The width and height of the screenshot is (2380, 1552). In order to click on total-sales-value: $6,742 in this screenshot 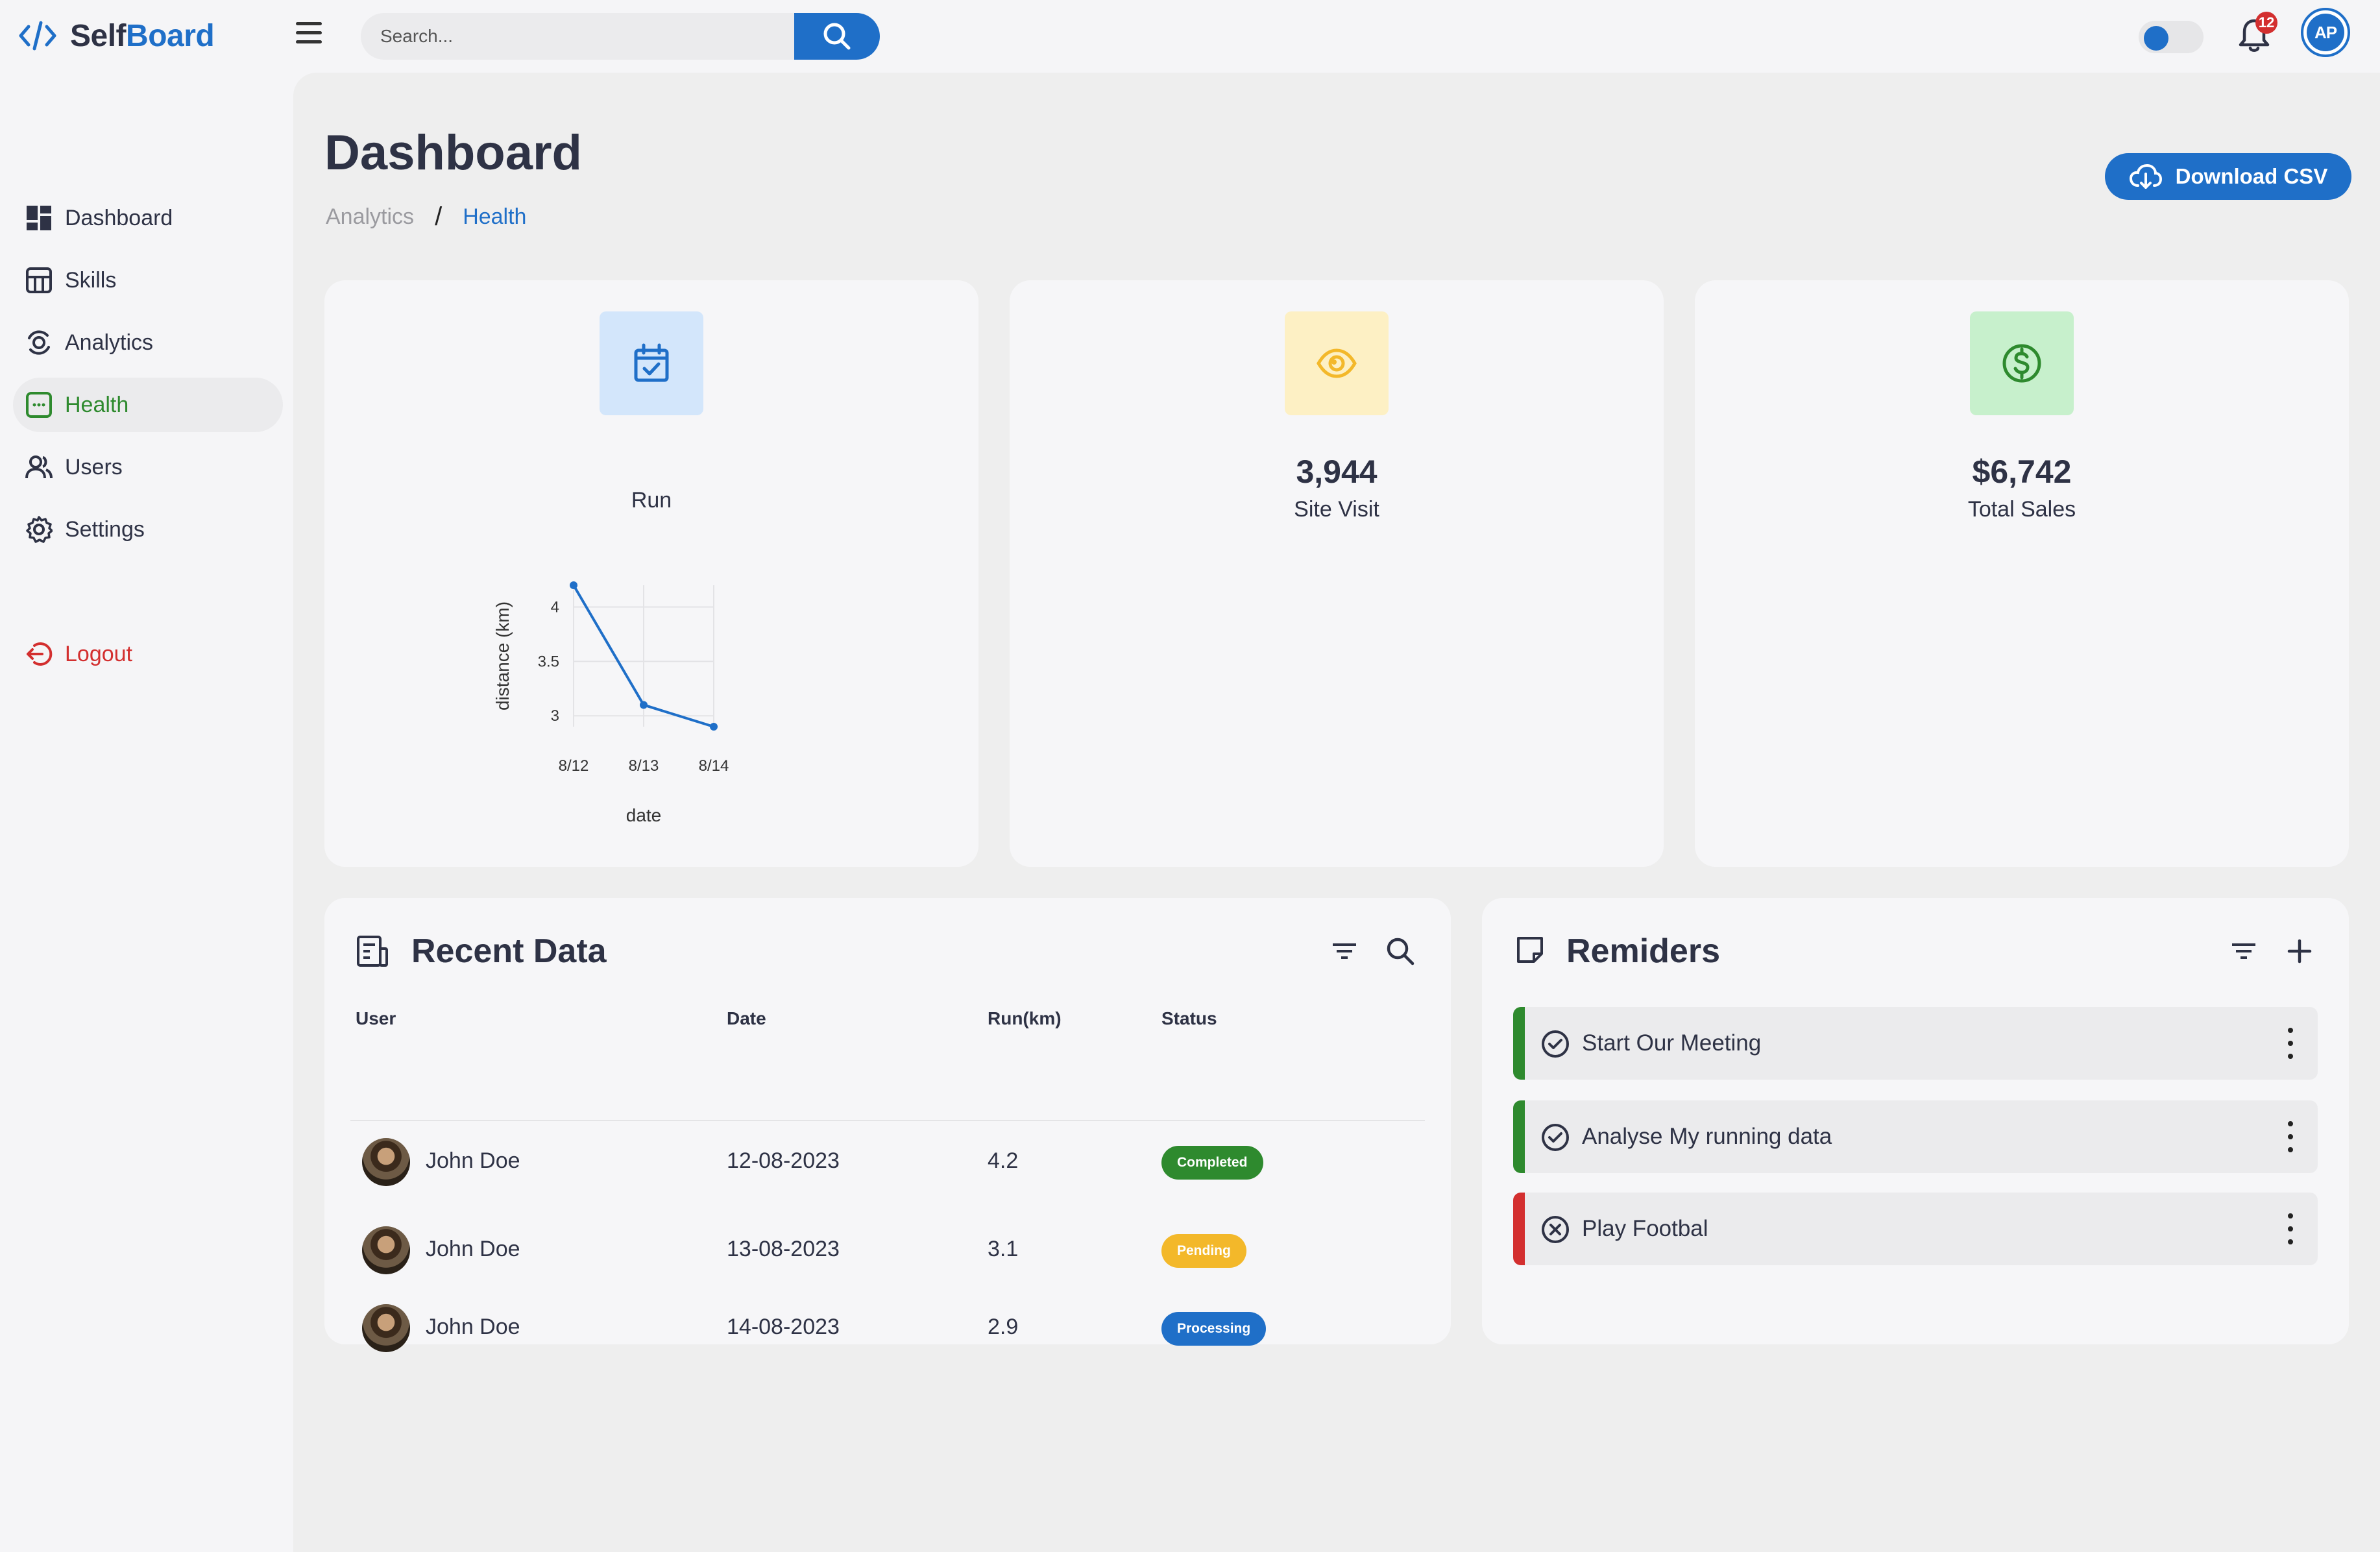, I will do `click(2022, 472)`.